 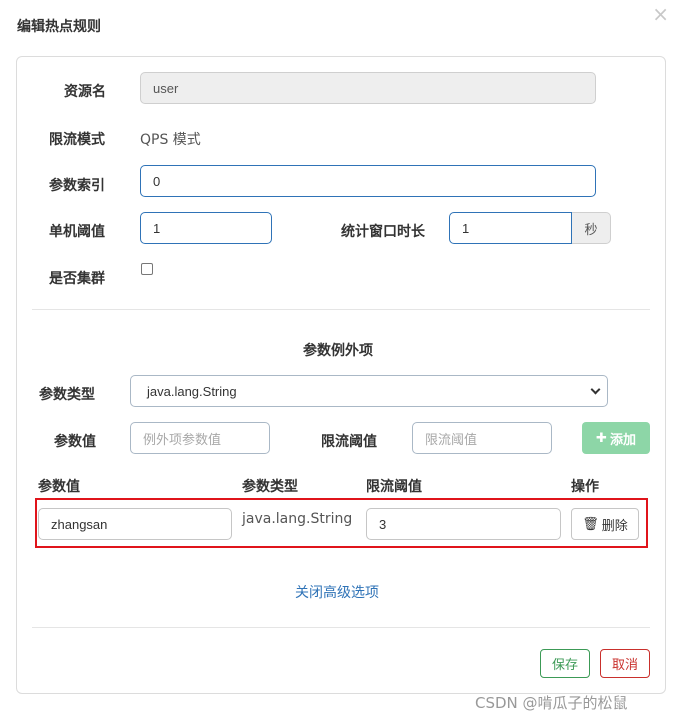 I want to click on param-index-input: 0, so click(x=368, y=181).